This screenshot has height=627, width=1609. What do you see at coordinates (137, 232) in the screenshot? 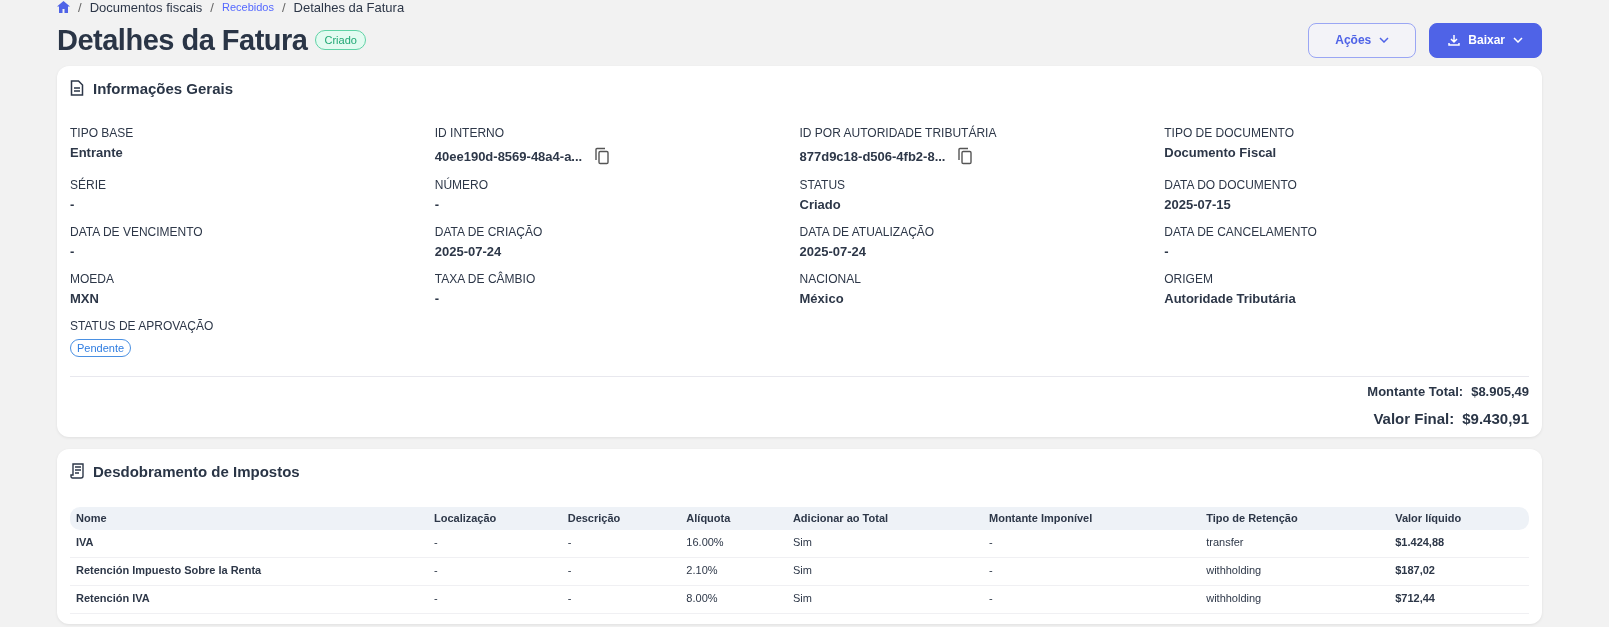
I see `field-label: DATA DE VENCIMENTO` at bounding box center [137, 232].